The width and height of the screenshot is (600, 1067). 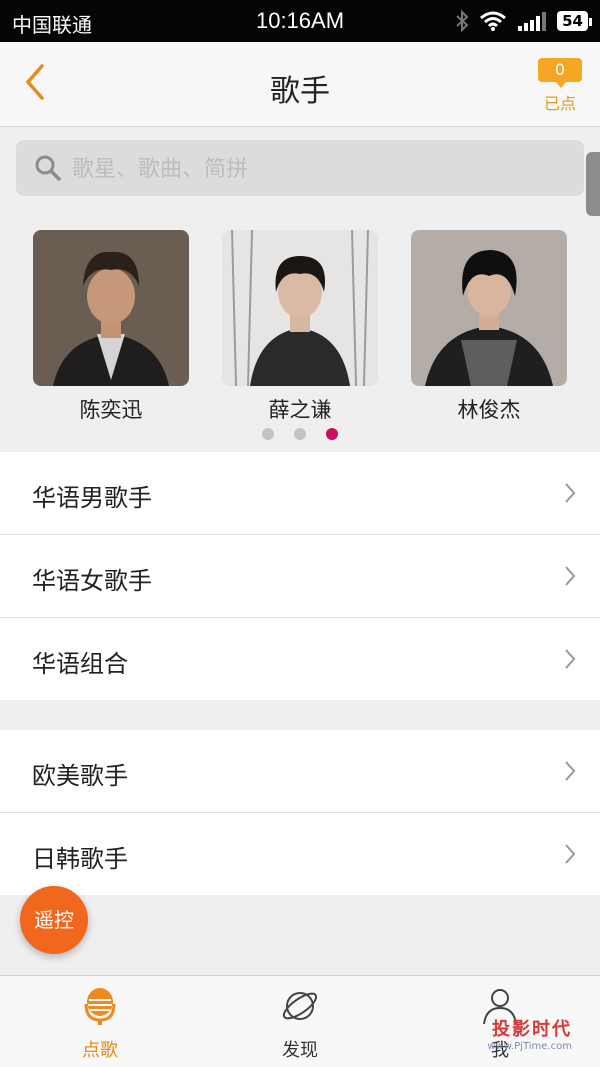 What do you see at coordinates (300, 21) in the screenshot?
I see `status-bar: 中国联通 10:16AM 54` at bounding box center [300, 21].